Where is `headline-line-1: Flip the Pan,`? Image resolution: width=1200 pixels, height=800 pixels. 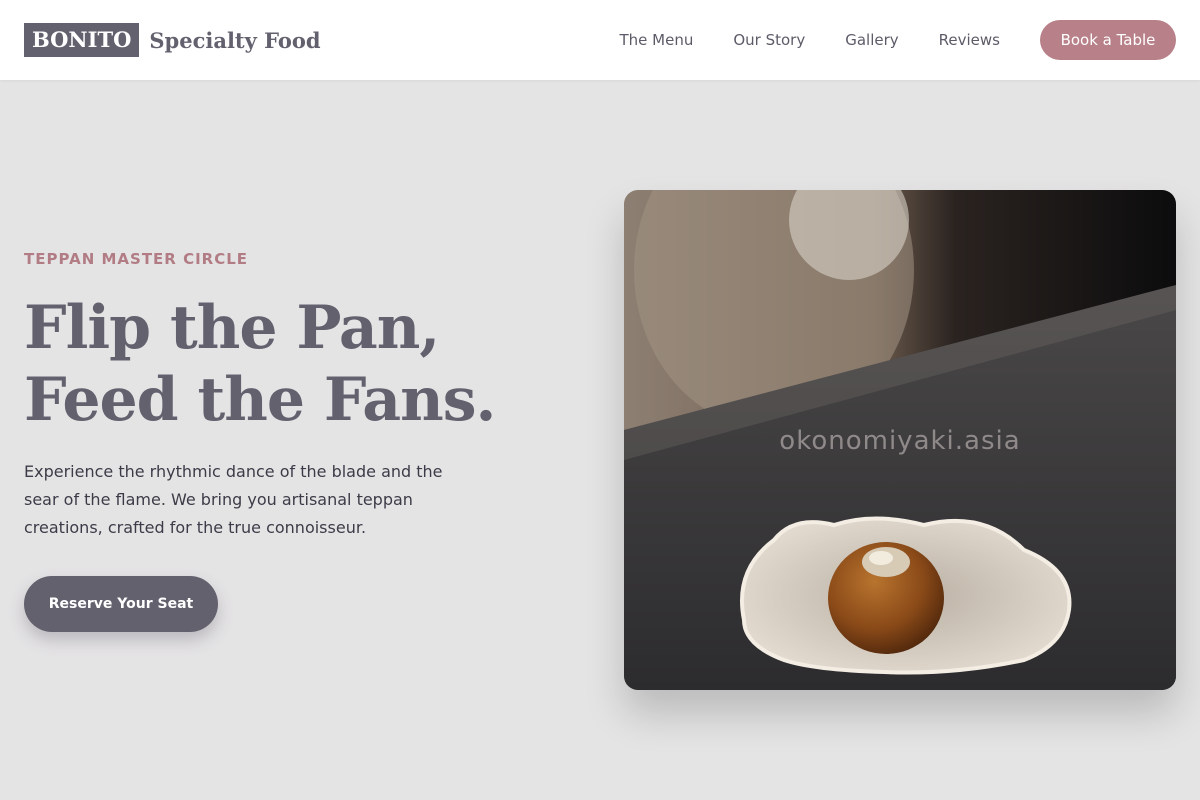 headline-line-1: Flip the Pan, is located at coordinates (232, 328).